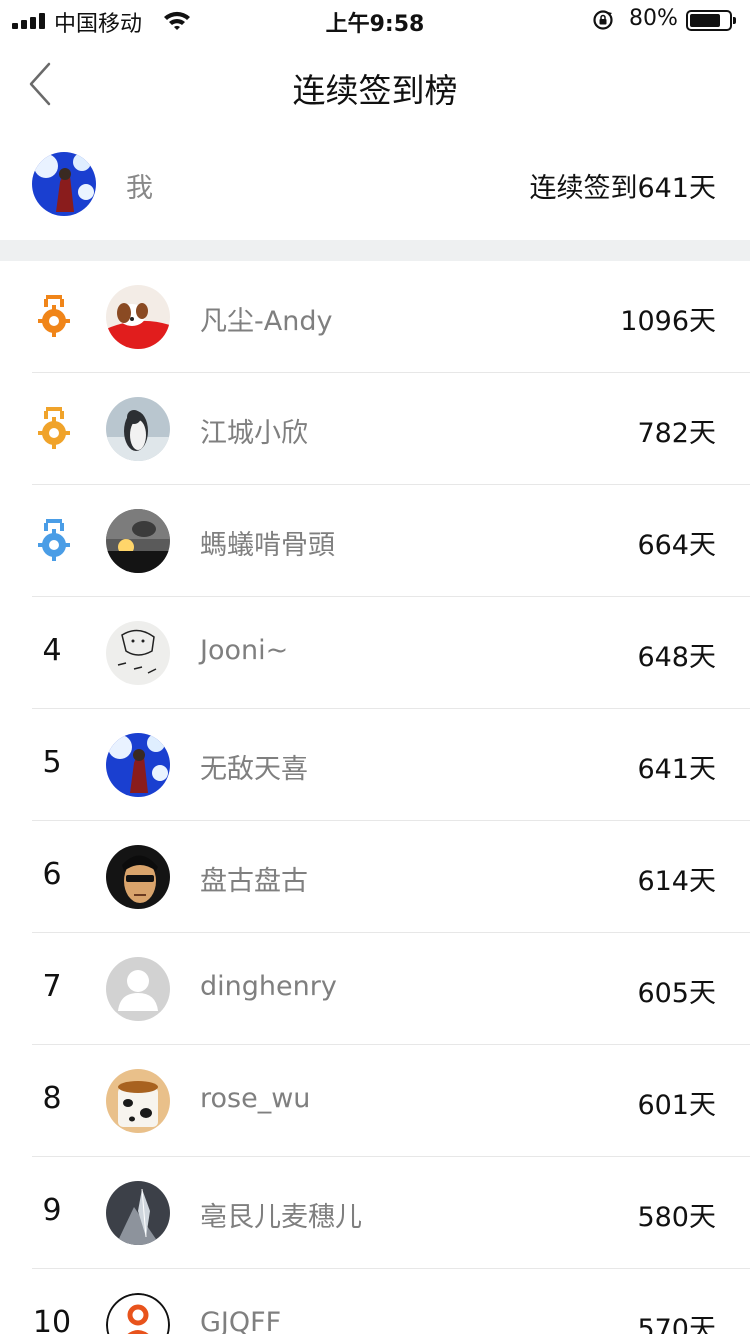 The image size is (750, 1334). Describe the element at coordinates (375, 1301) in the screenshot. I see `leaderboard-row: 10 GJQFF 570天` at that location.